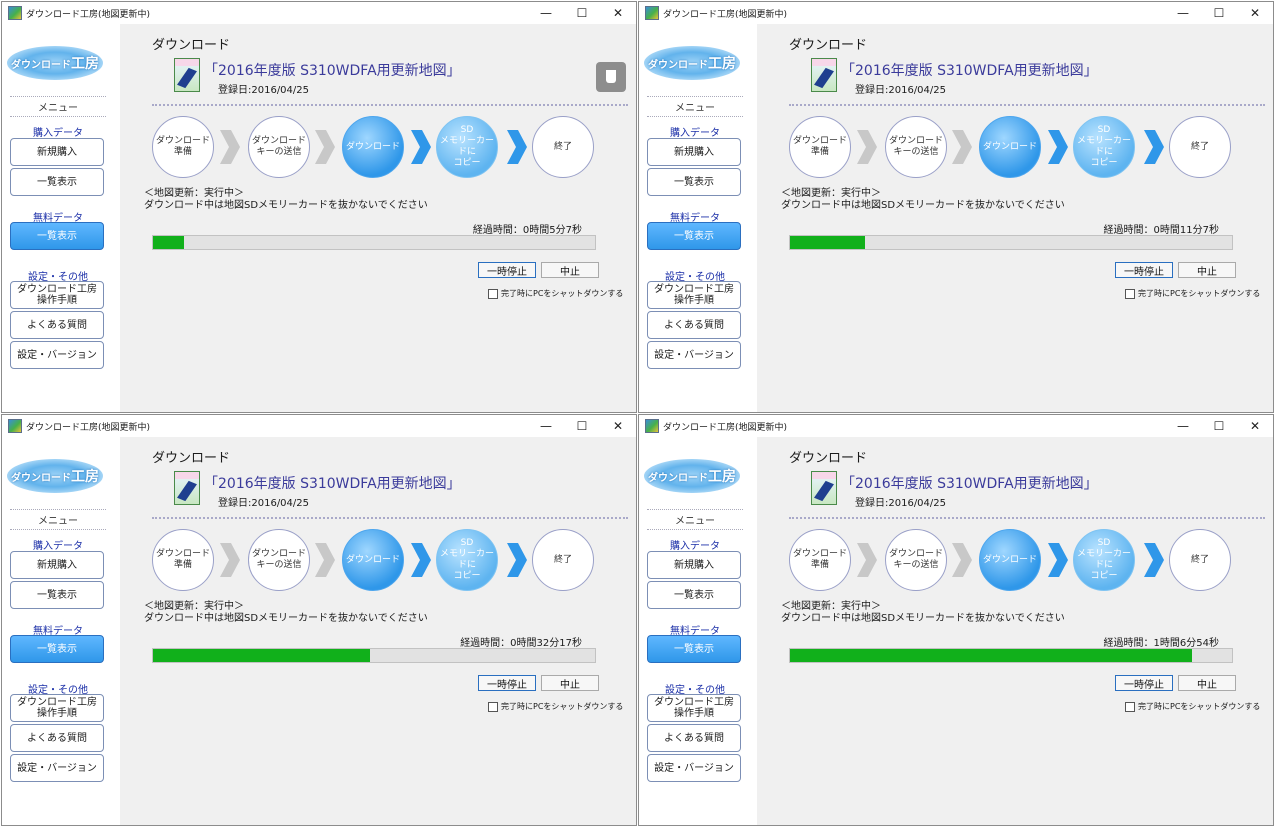  I want to click on manual-button-line1: ダウンロード工房, so click(694, 289).